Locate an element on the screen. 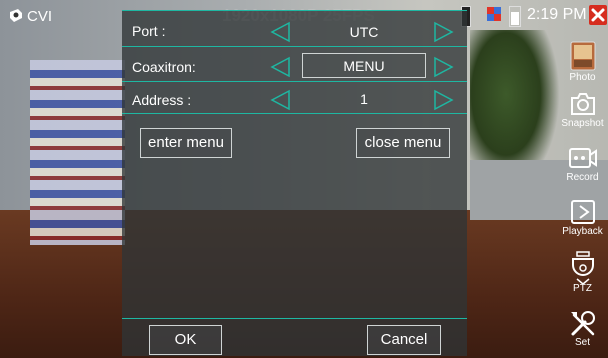  record-button: Record is located at coordinates (582, 168).